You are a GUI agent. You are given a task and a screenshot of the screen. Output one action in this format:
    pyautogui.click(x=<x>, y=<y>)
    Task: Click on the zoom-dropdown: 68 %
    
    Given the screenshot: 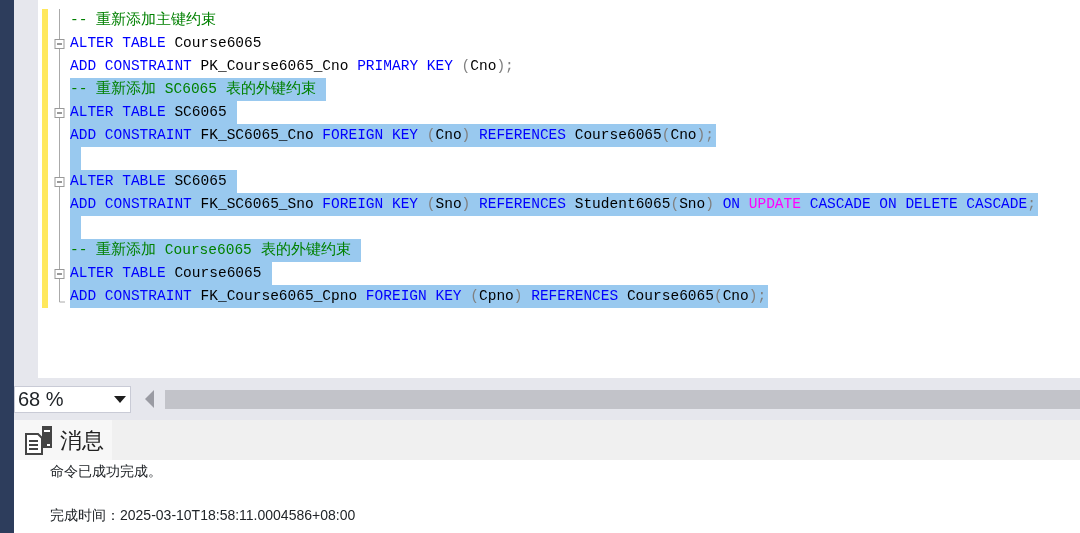 What is the action you would take?
    pyautogui.click(x=72, y=399)
    